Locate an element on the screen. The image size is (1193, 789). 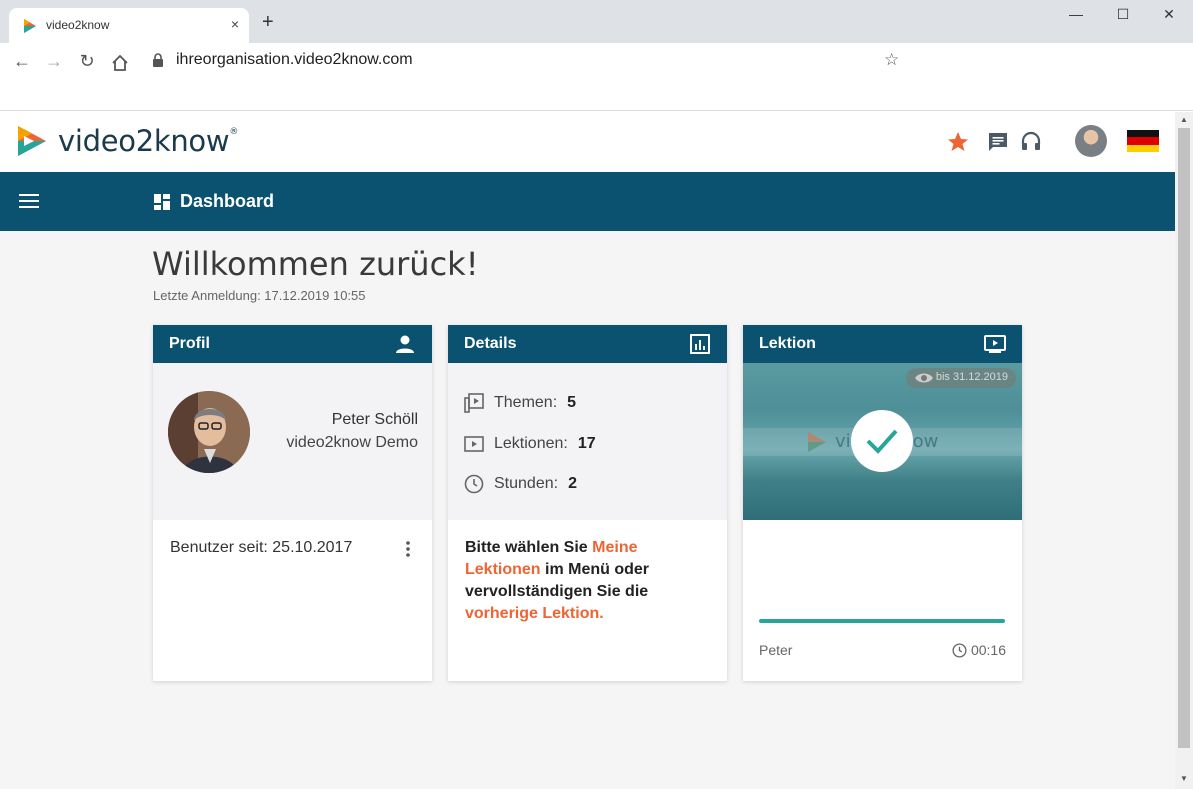
bar-chart-icon is located at coordinates (700, 344).